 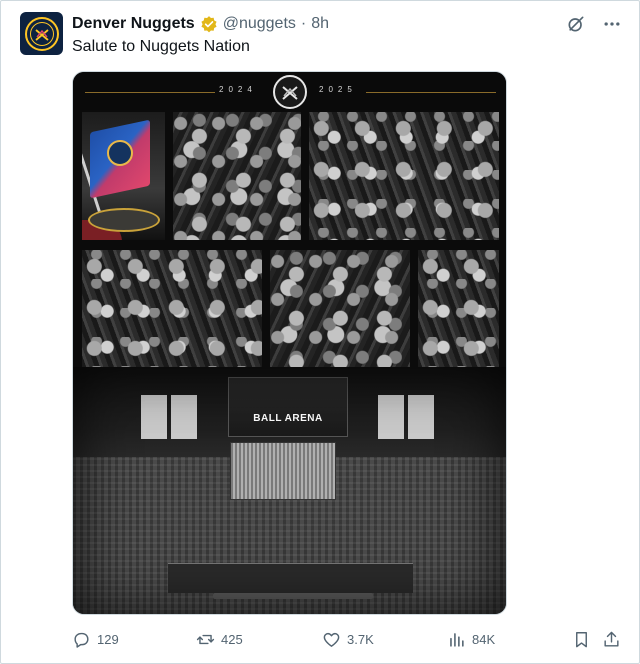 What do you see at coordinates (81, 640) in the screenshot?
I see `reply-icon` at bounding box center [81, 640].